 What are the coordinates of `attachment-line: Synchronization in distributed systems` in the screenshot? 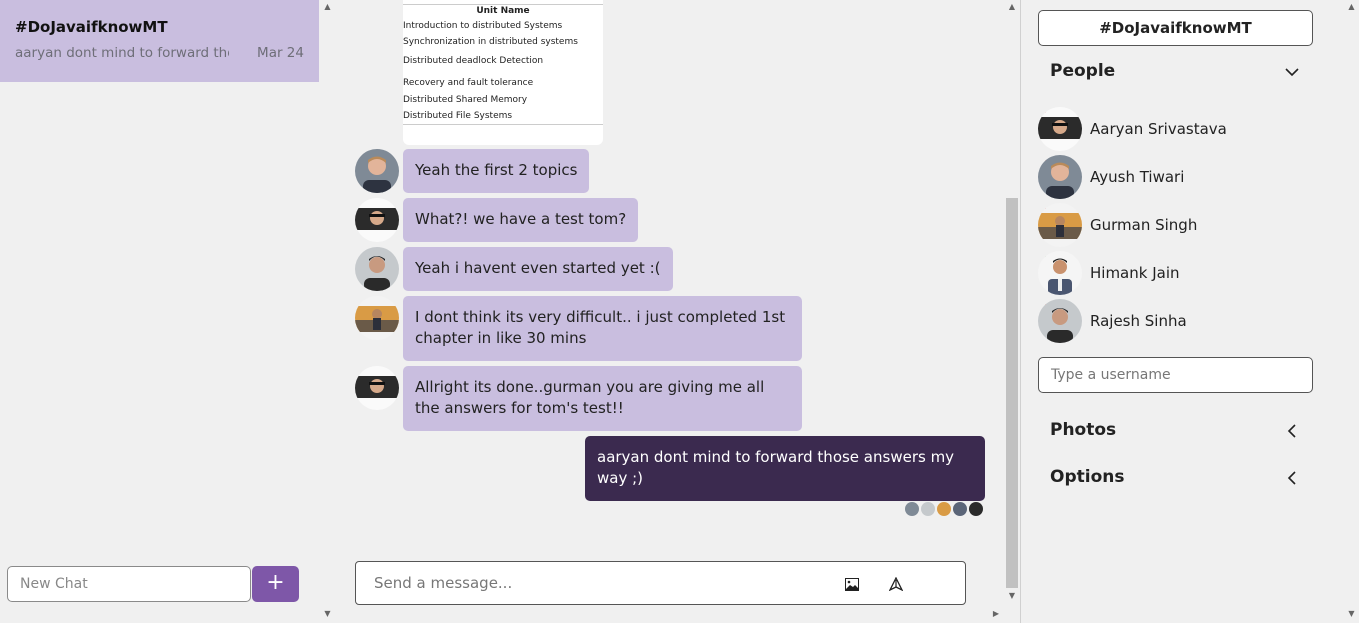 It's located at (490, 42).